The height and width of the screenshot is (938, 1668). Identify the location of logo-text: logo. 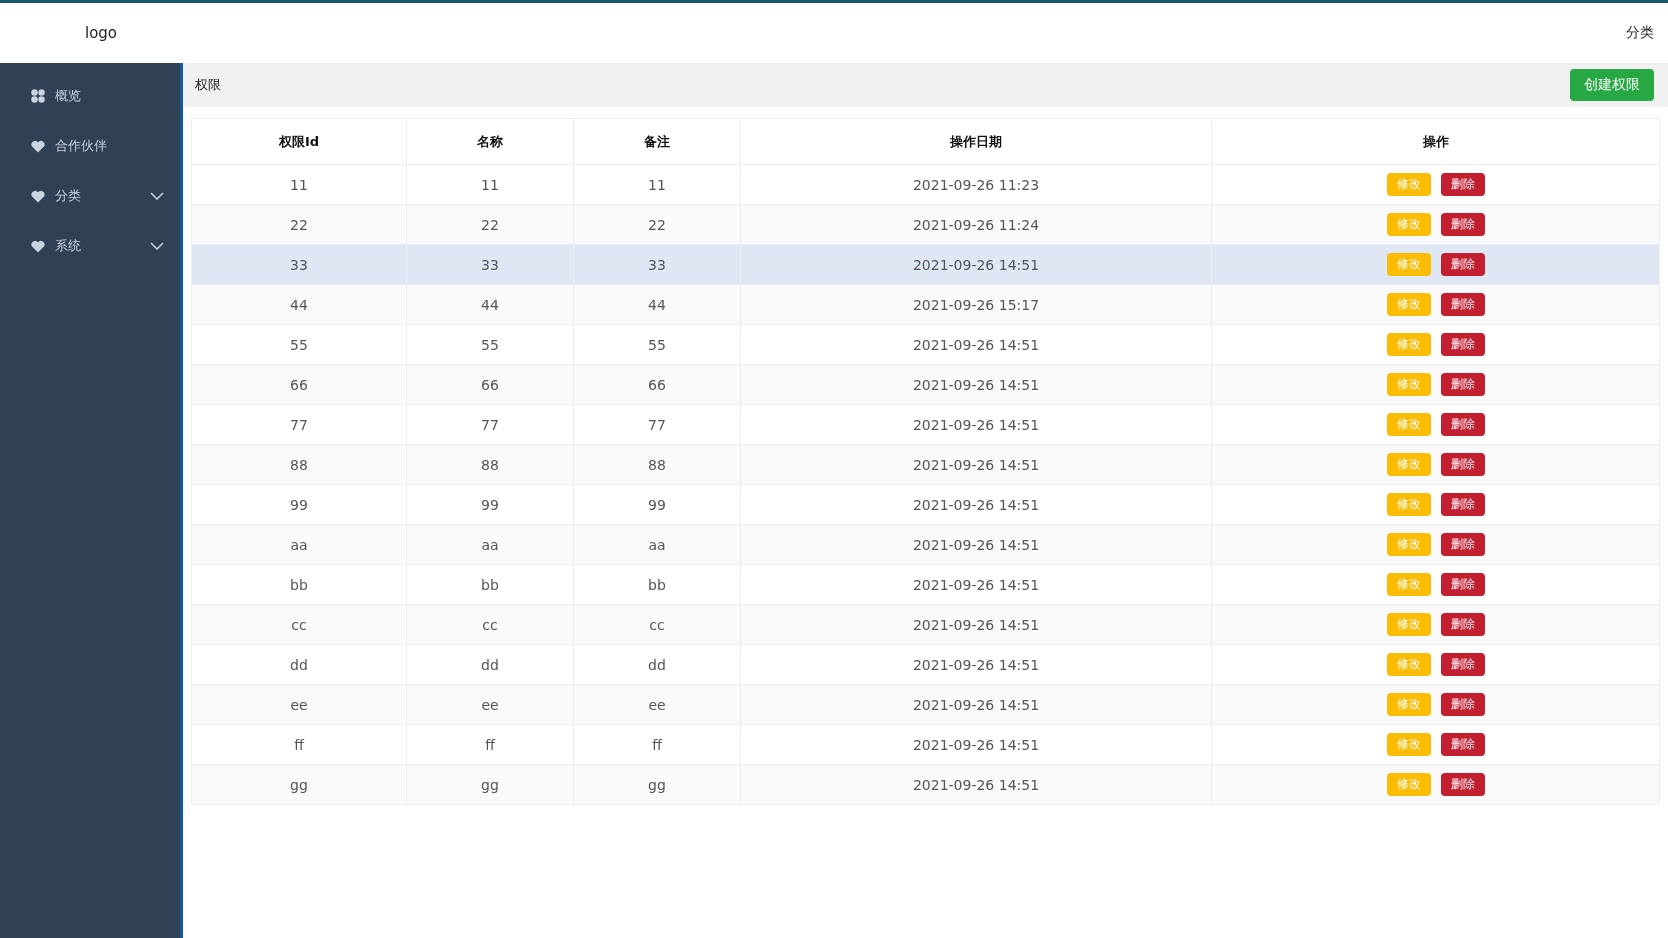
(101, 33).